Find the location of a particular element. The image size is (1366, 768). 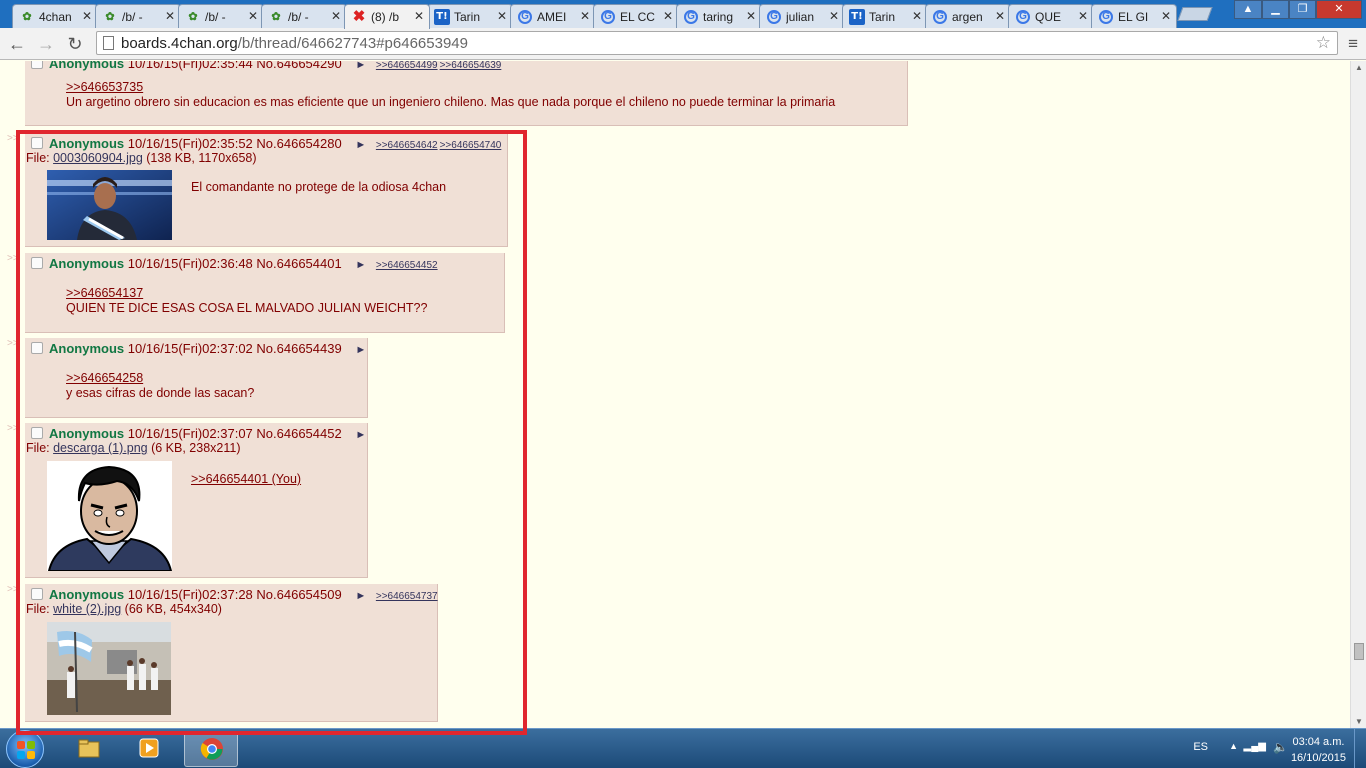

backlink: >>646654452 is located at coordinates (407, 265).